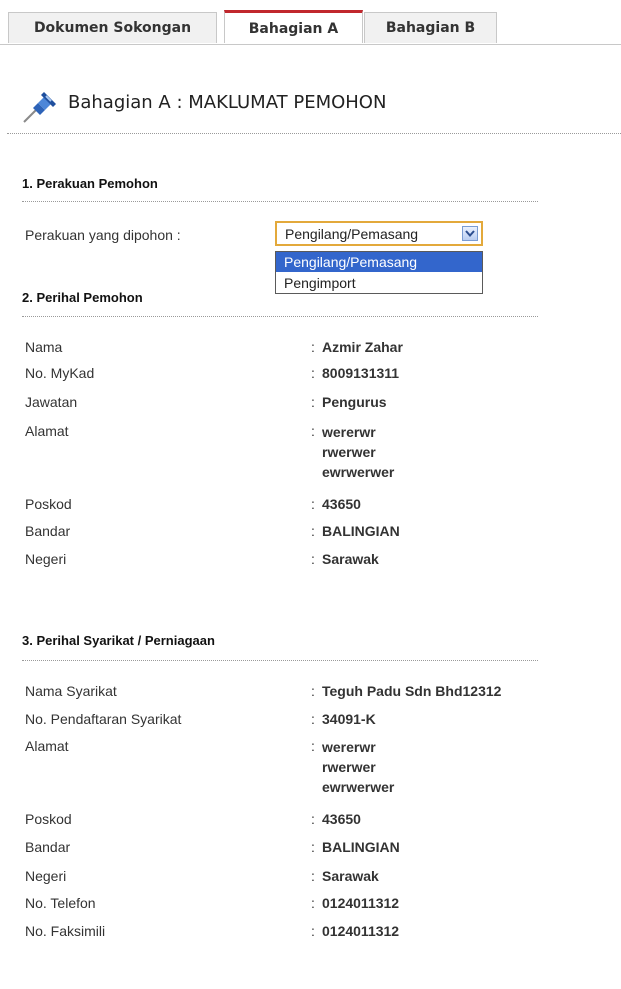  I want to click on field-label: Nama, so click(44, 347).